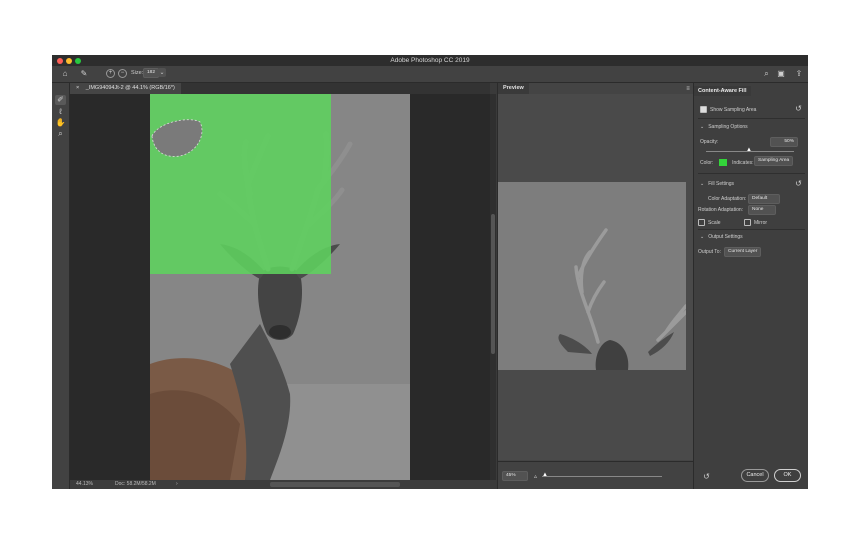  What do you see at coordinates (798, 184) in the screenshot?
I see `reset-fill-icon: ↺` at bounding box center [798, 184].